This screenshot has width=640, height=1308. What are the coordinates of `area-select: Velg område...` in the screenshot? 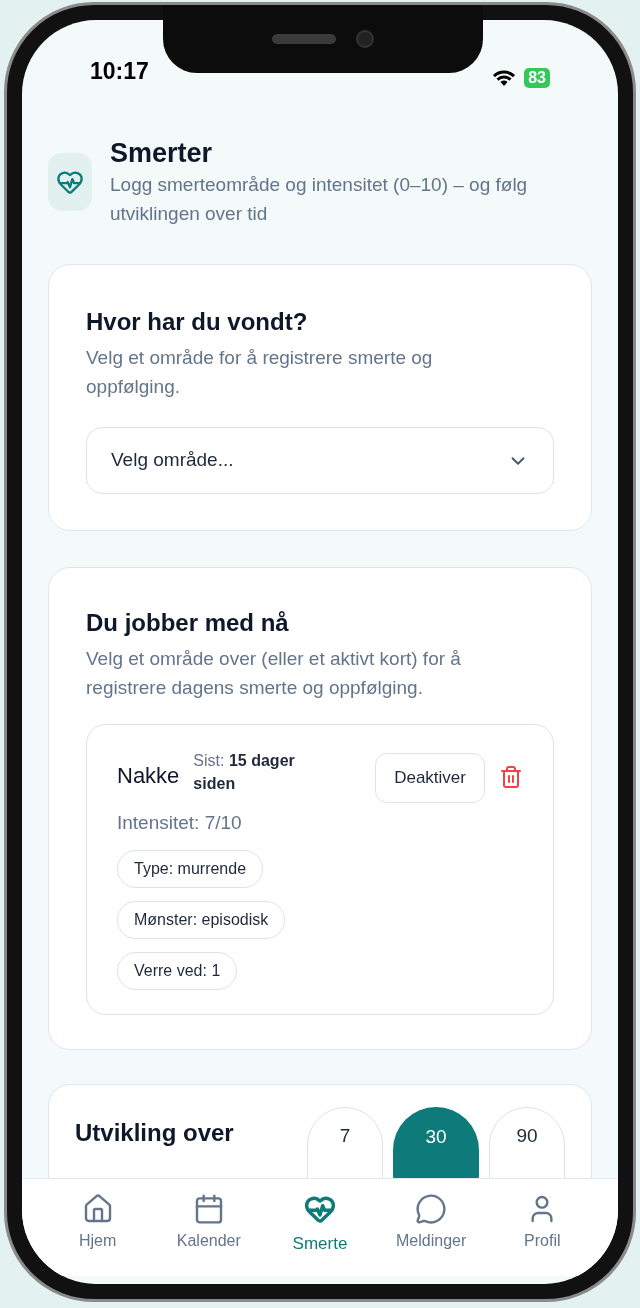 It's located at (320, 460).